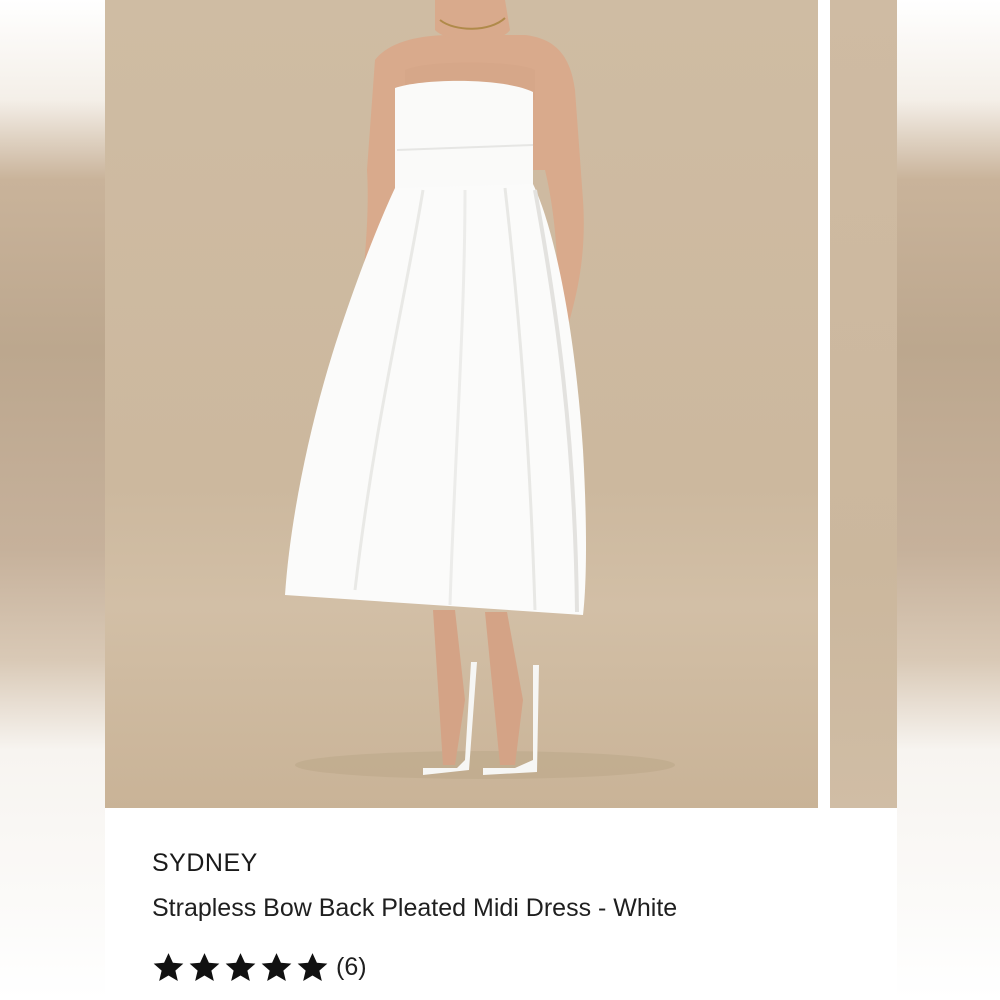 The width and height of the screenshot is (1000, 1000). I want to click on review-count: (6), so click(351, 967).